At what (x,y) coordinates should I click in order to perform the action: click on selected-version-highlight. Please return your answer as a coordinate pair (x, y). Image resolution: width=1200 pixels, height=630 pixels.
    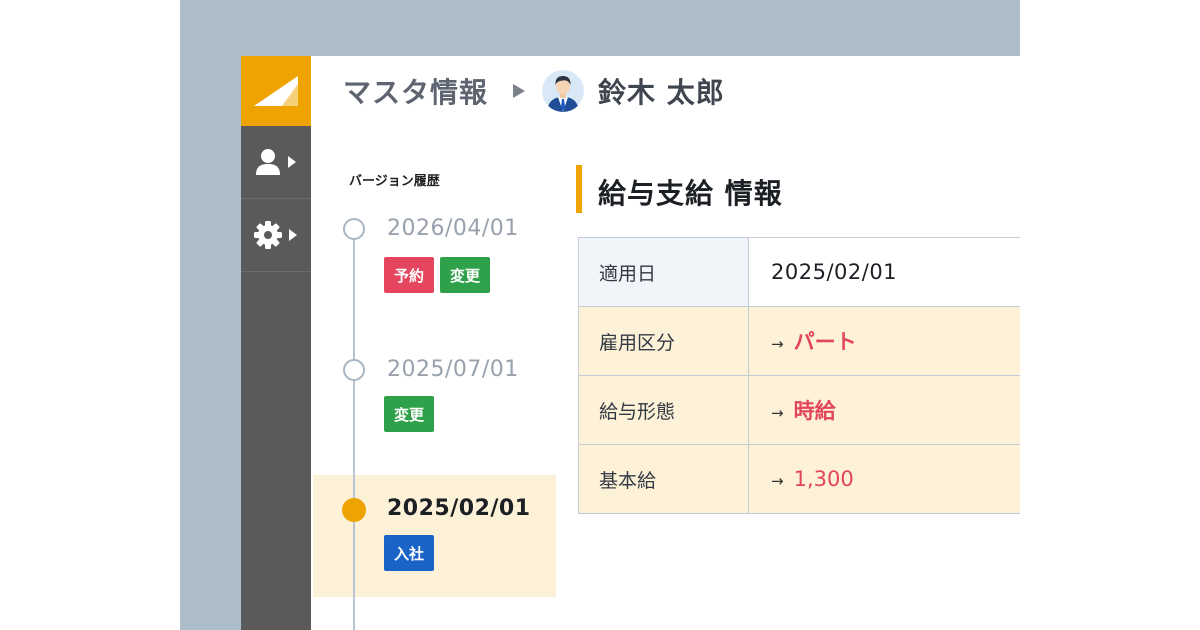
    Looking at the image, I should click on (434, 536).